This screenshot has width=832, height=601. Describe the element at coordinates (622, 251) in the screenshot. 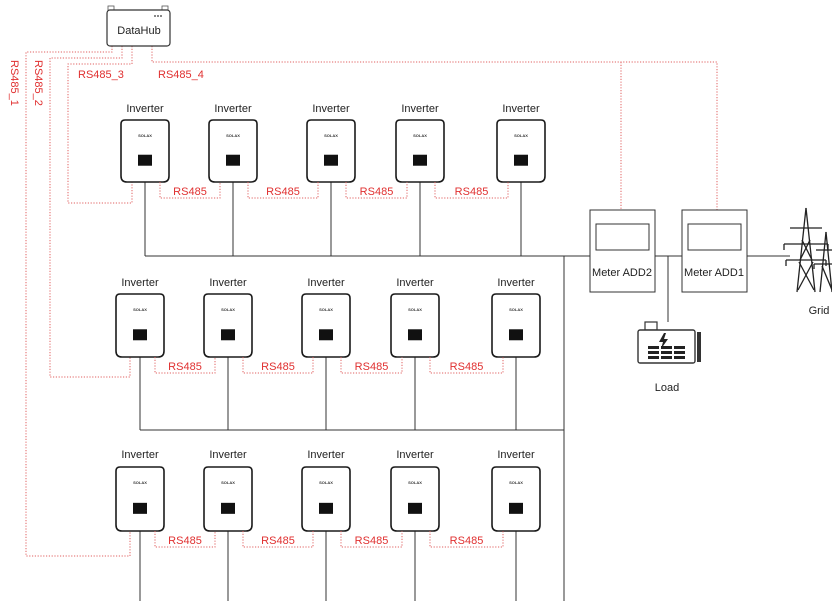

I see `meter-add2: Meter ADD2` at that location.